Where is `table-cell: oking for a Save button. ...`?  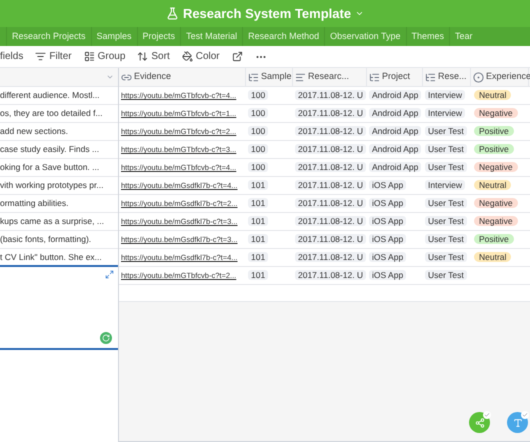
table-cell: oking for a Save button. ... is located at coordinates (59, 168).